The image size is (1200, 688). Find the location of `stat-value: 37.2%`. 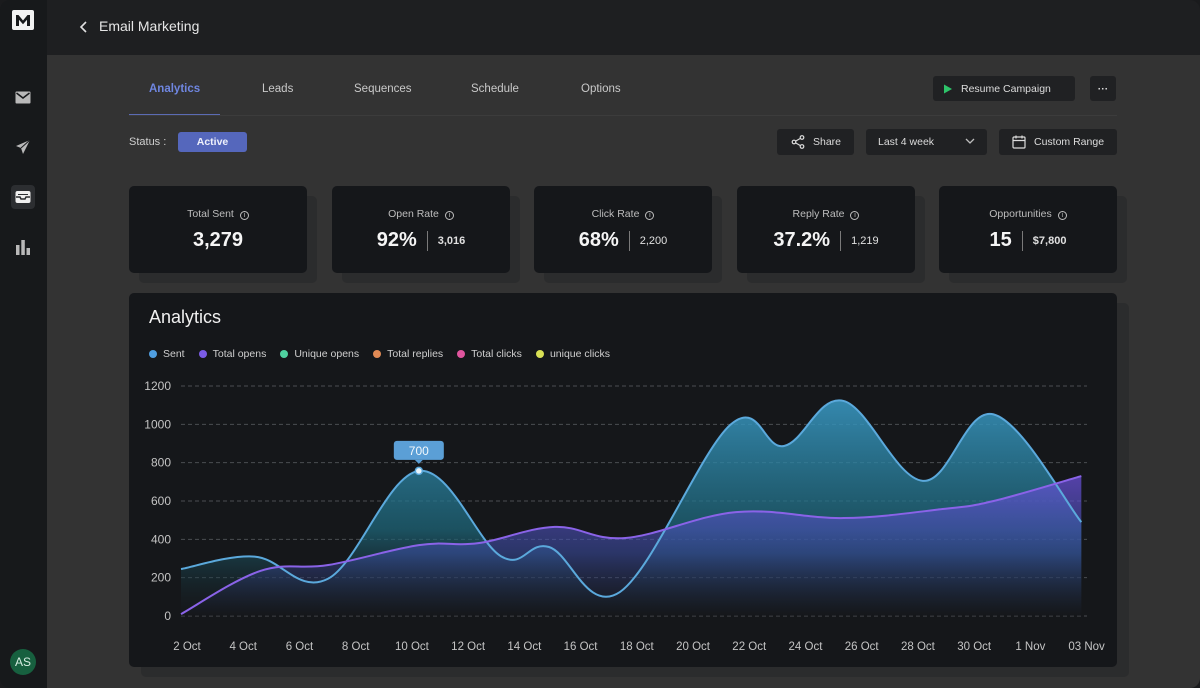

stat-value: 37.2% is located at coordinates (802, 240).